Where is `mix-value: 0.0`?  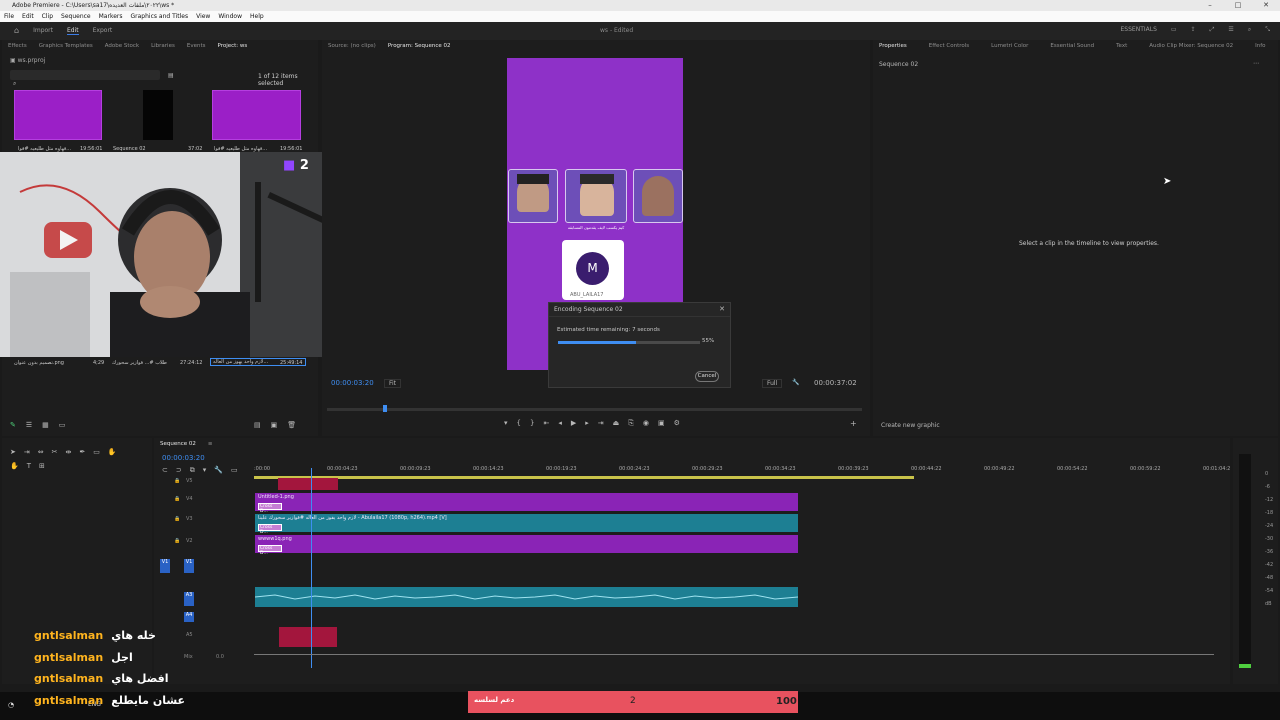 mix-value: 0.0 is located at coordinates (220, 657).